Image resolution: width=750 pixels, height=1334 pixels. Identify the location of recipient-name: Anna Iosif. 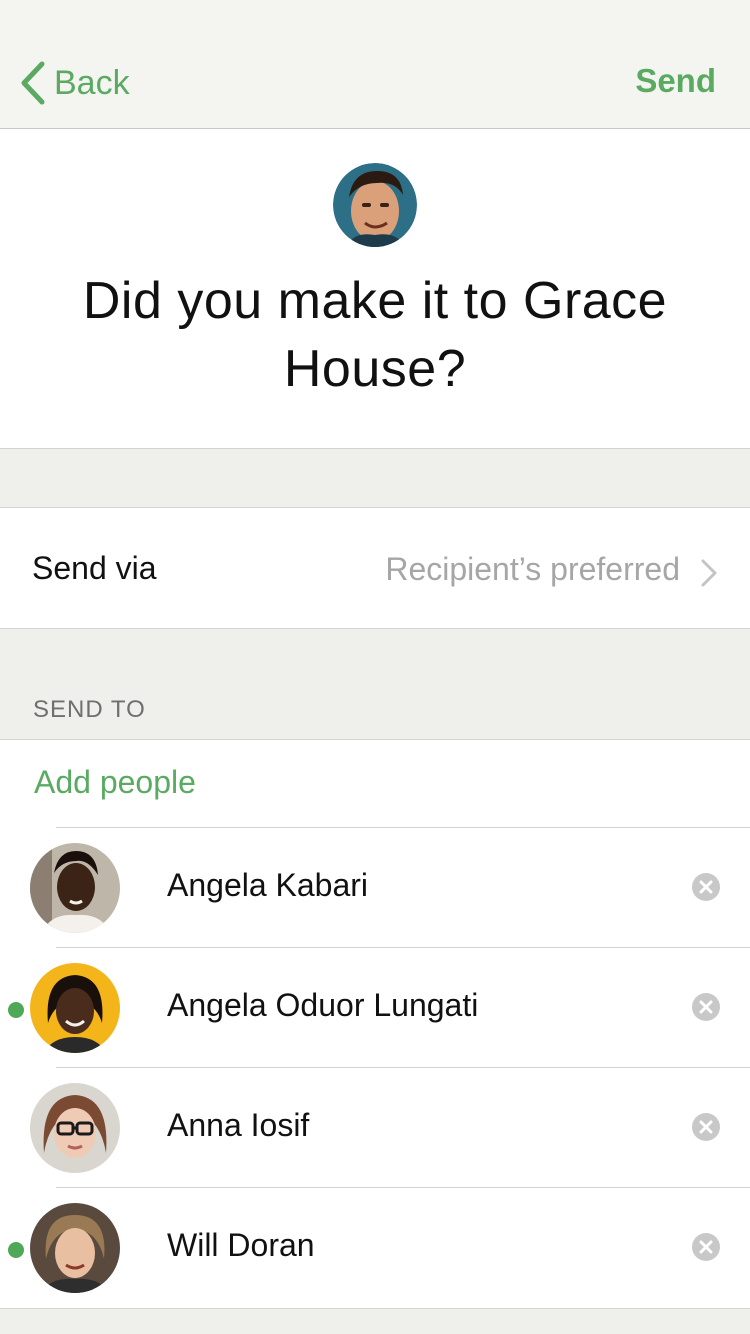
(238, 1125).